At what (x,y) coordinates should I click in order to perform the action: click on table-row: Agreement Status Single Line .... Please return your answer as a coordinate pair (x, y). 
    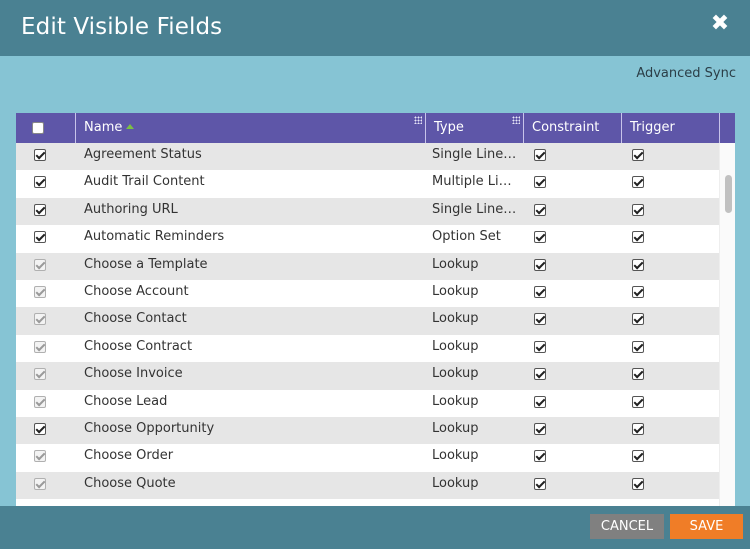
    Looking at the image, I should click on (367, 157).